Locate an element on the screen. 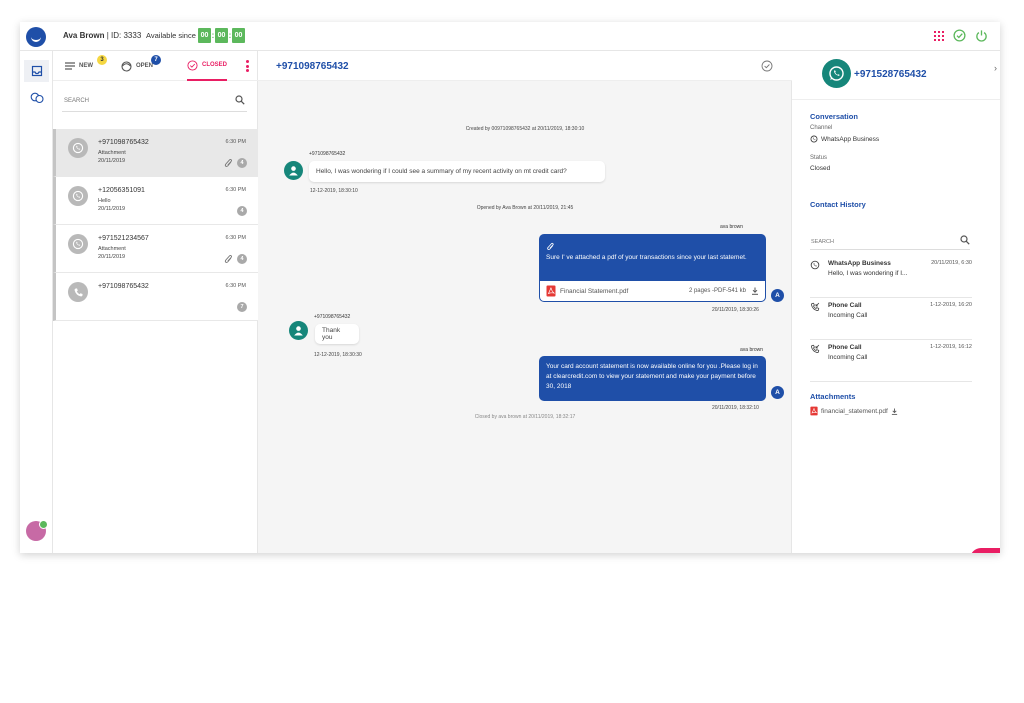 This screenshot has height=703, width=1024. conversation-preview: Hello is located at coordinates (104, 201).